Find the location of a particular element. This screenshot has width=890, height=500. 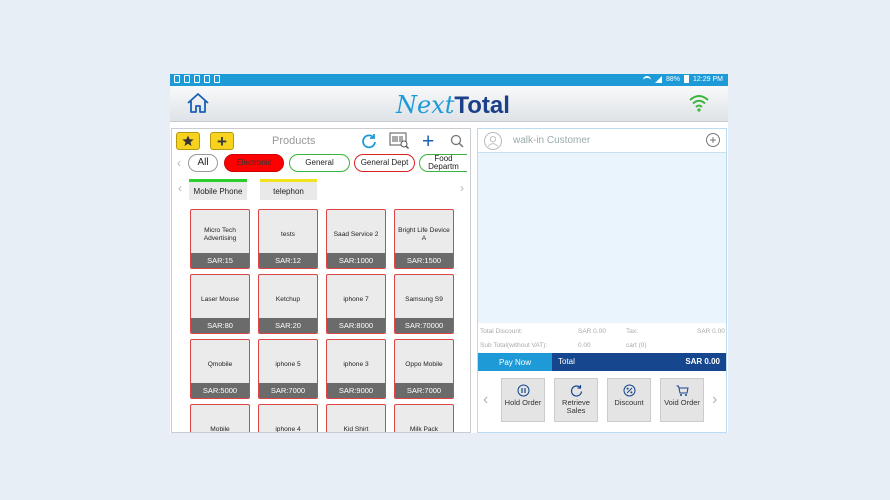

tax-label: Tax: is located at coordinates (632, 331).